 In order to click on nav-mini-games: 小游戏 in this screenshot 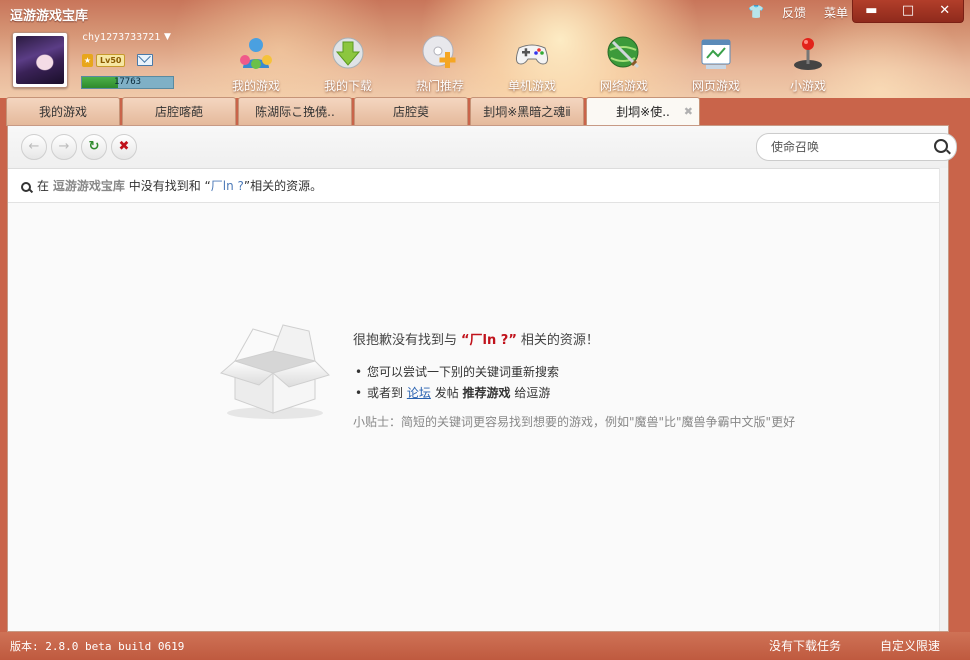, I will do `click(808, 63)`.